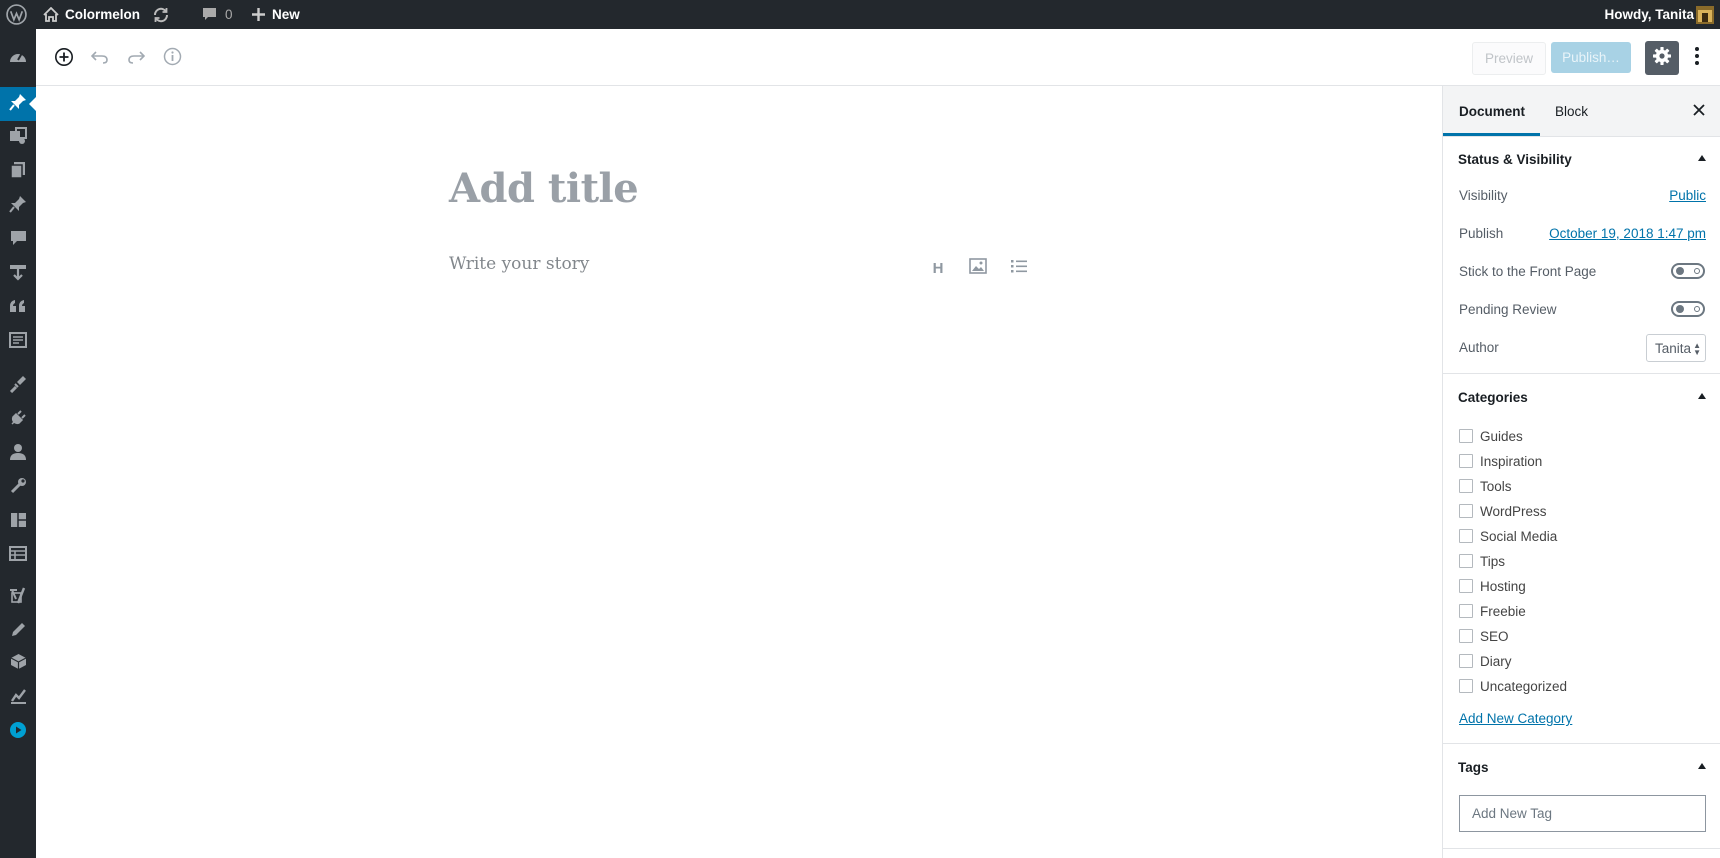 This screenshot has height=858, width=1720. I want to click on category-item: SEO, so click(1484, 636).